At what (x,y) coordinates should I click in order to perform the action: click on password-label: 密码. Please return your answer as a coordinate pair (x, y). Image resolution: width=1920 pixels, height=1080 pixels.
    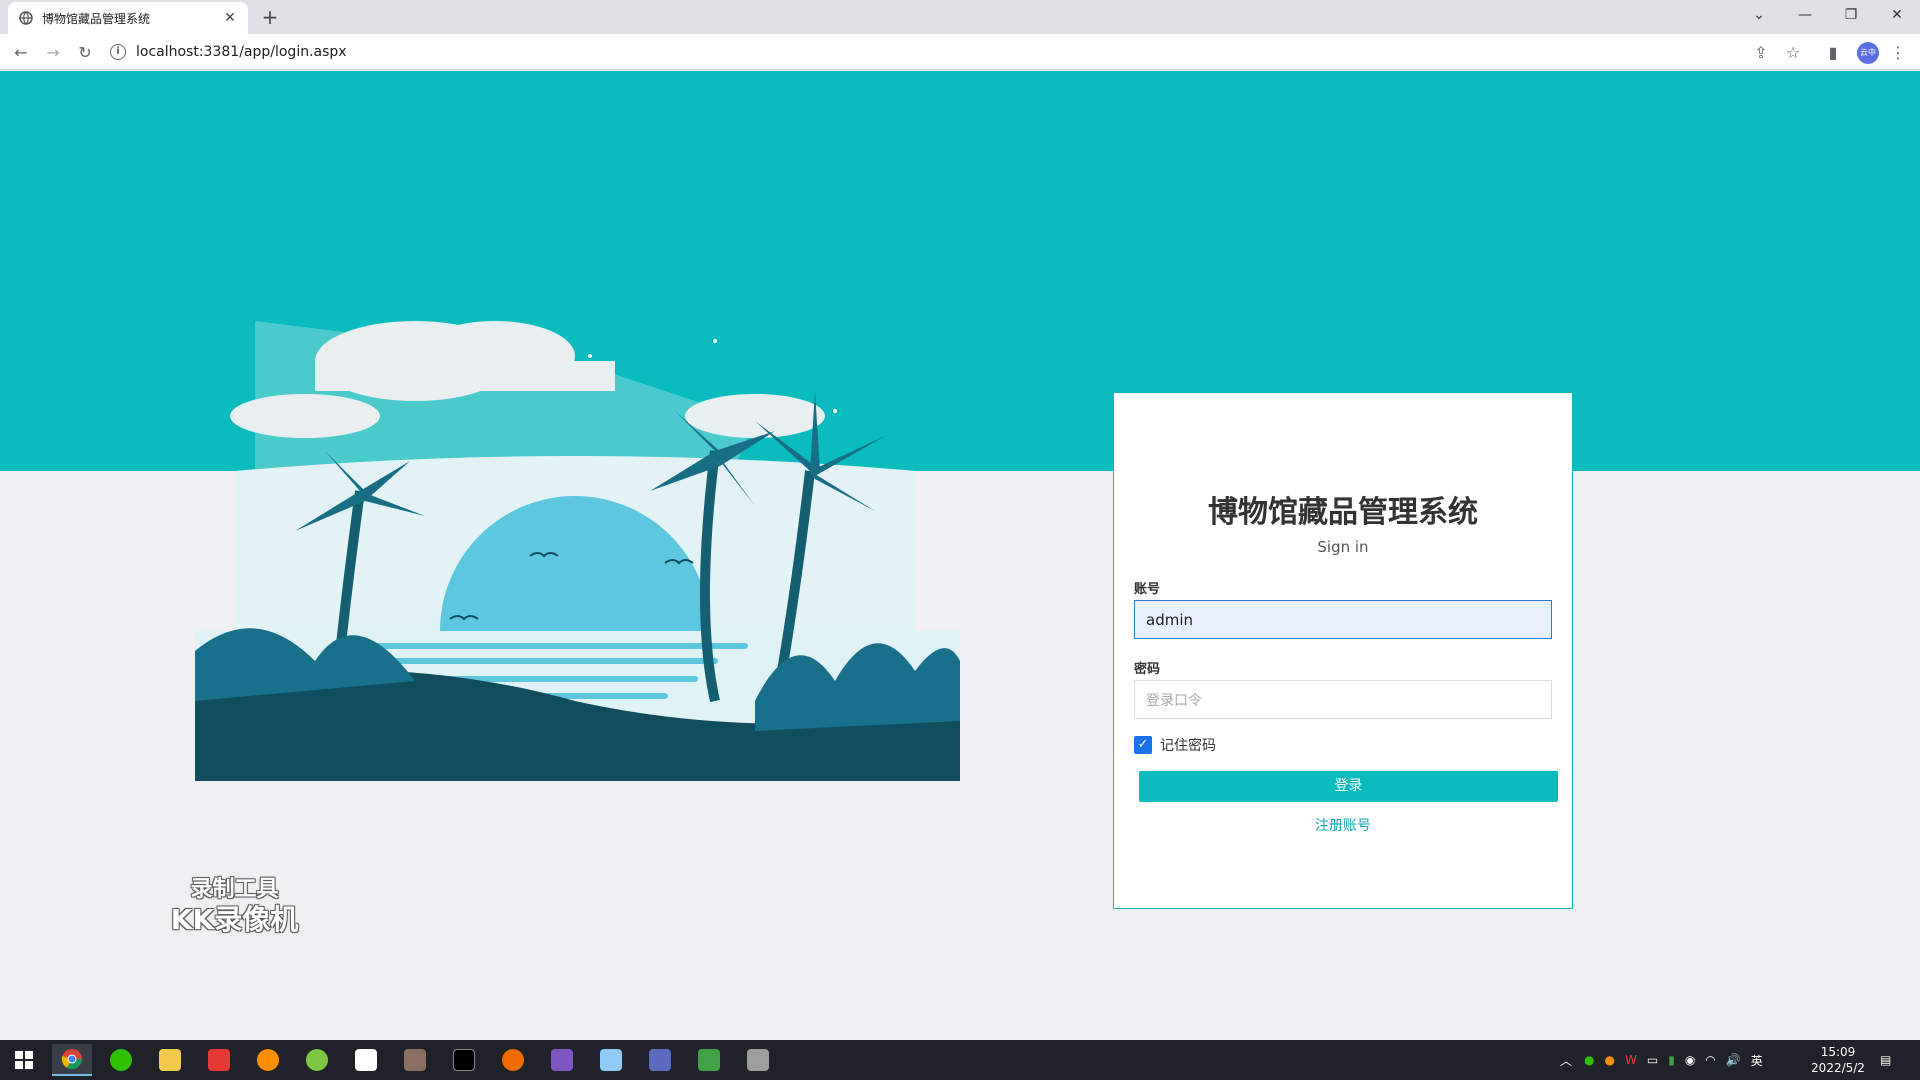
    Looking at the image, I should click on (1147, 669).